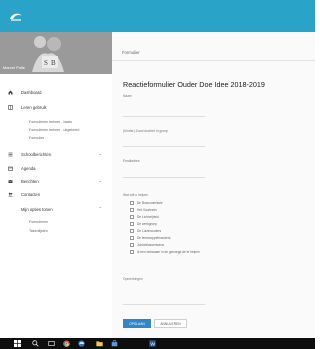  I want to click on people-icon, so click(10, 194).